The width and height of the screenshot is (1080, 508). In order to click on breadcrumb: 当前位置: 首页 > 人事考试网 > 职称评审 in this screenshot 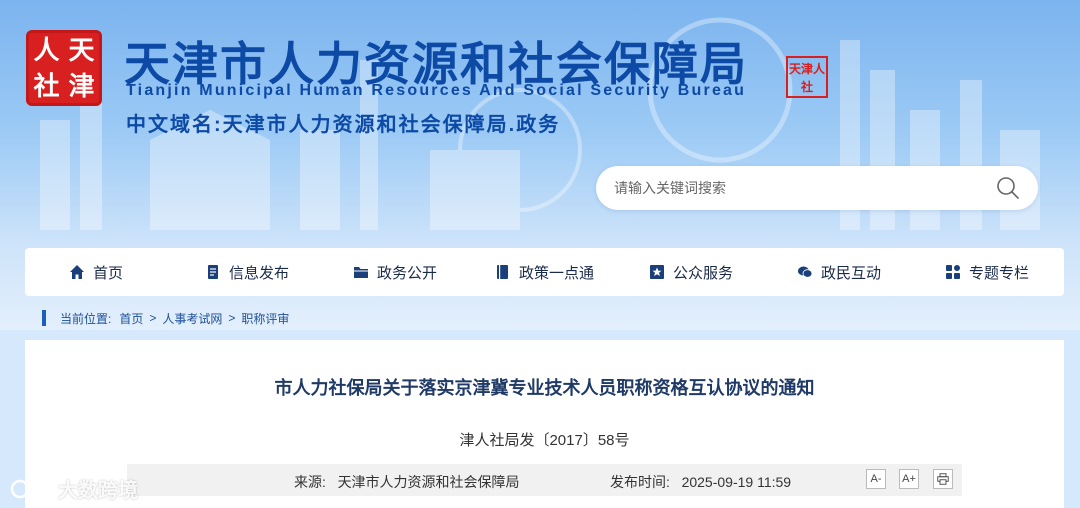, I will do `click(165, 318)`.